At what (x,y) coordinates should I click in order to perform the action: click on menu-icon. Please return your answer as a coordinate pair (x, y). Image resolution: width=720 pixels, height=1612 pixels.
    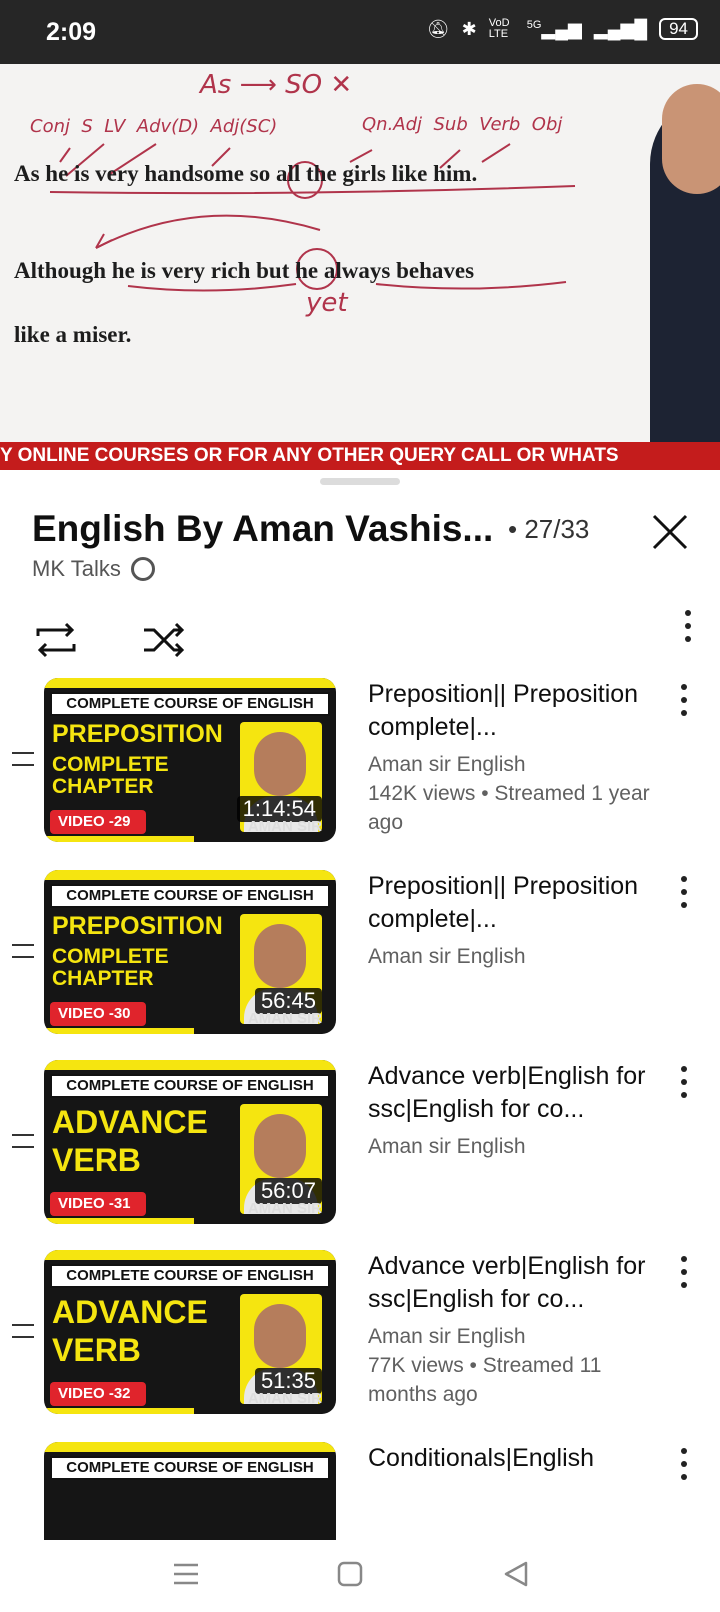
    Looking at the image, I should click on (186, 1574).